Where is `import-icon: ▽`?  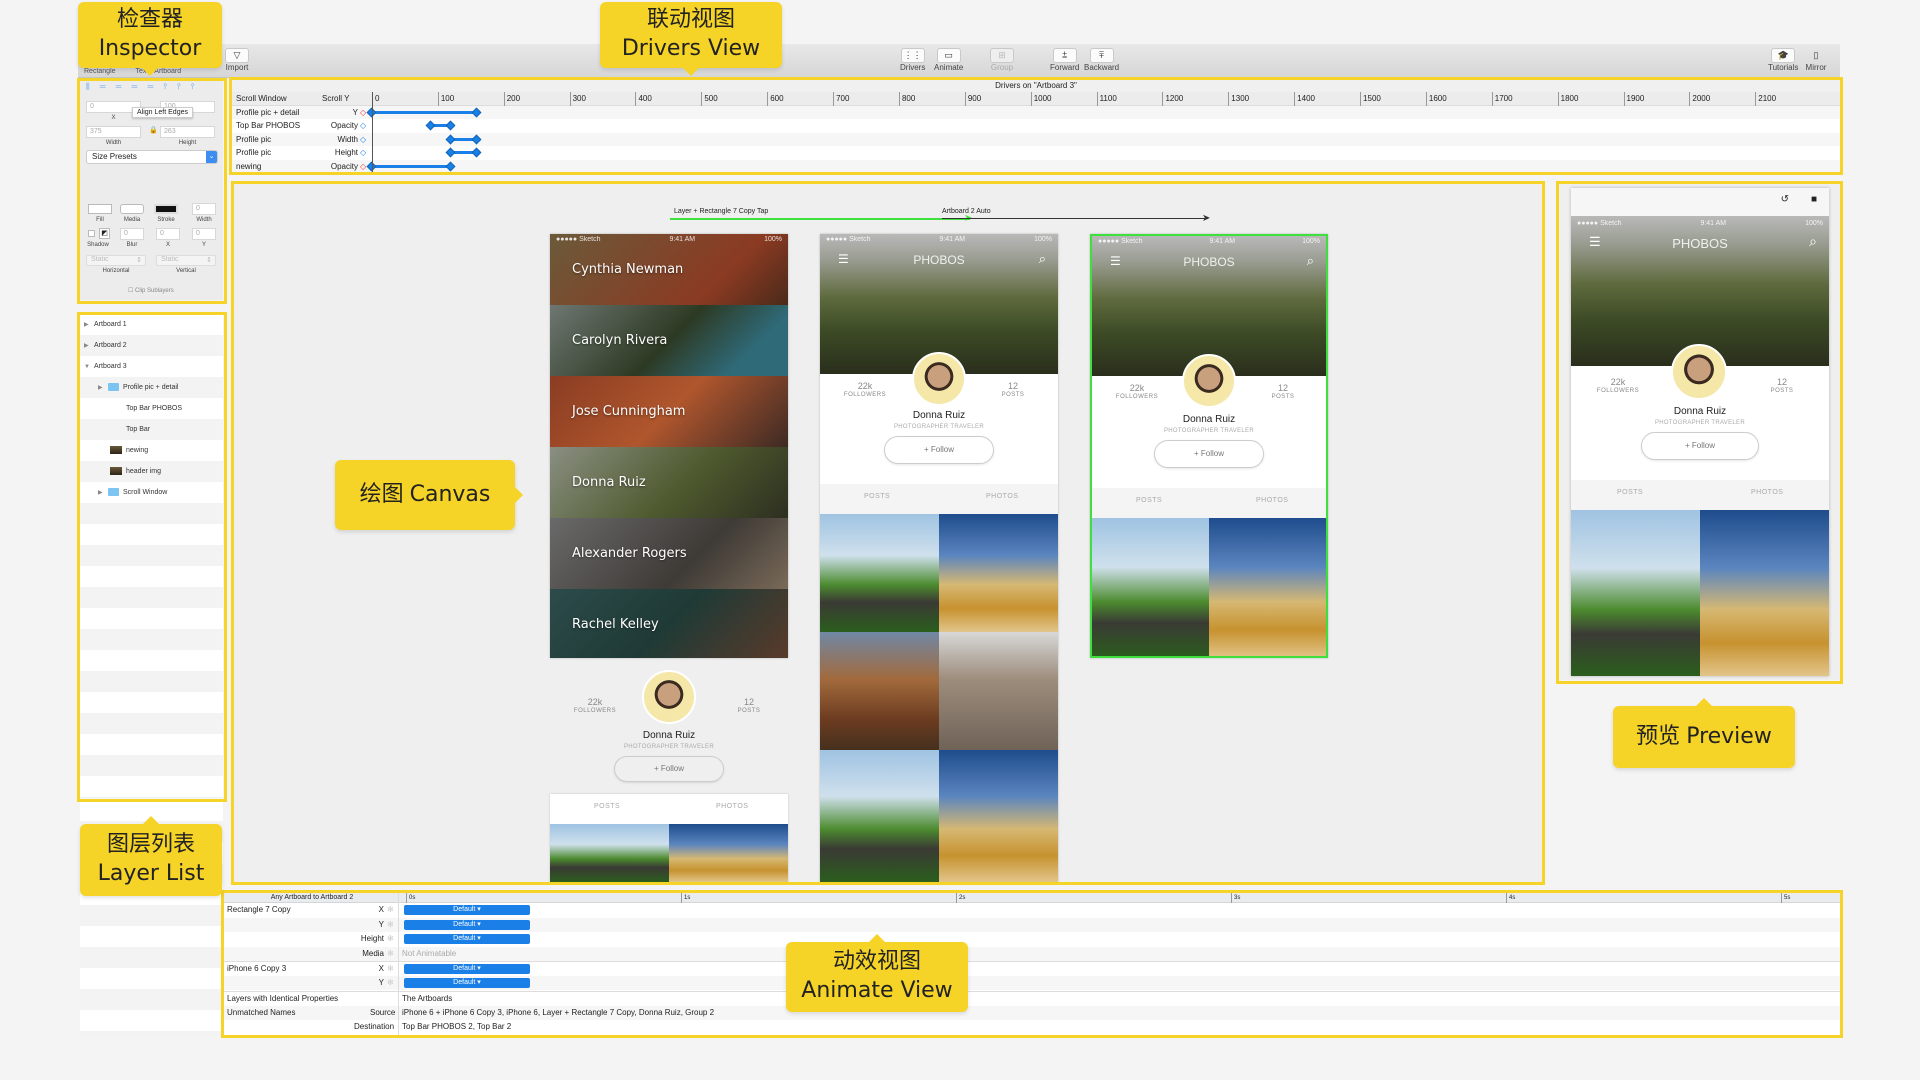
import-icon: ▽ is located at coordinates (237, 55).